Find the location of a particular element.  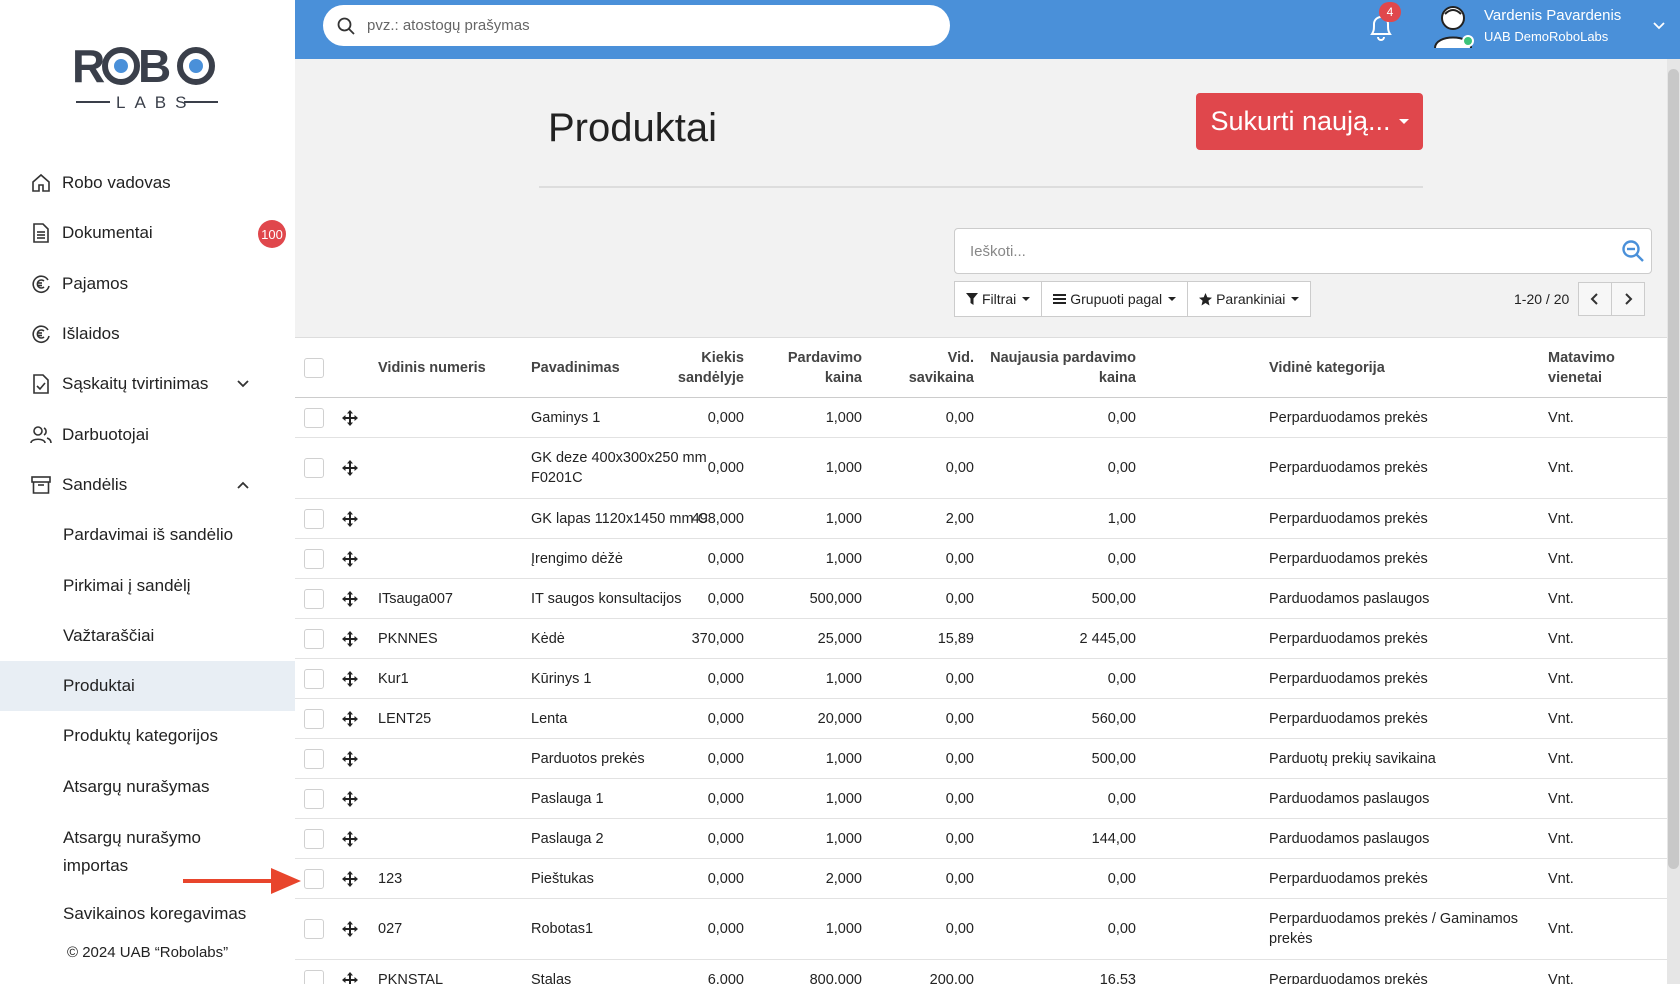

header-qty: Kiekis sandėlyje is located at coordinates (711, 368).